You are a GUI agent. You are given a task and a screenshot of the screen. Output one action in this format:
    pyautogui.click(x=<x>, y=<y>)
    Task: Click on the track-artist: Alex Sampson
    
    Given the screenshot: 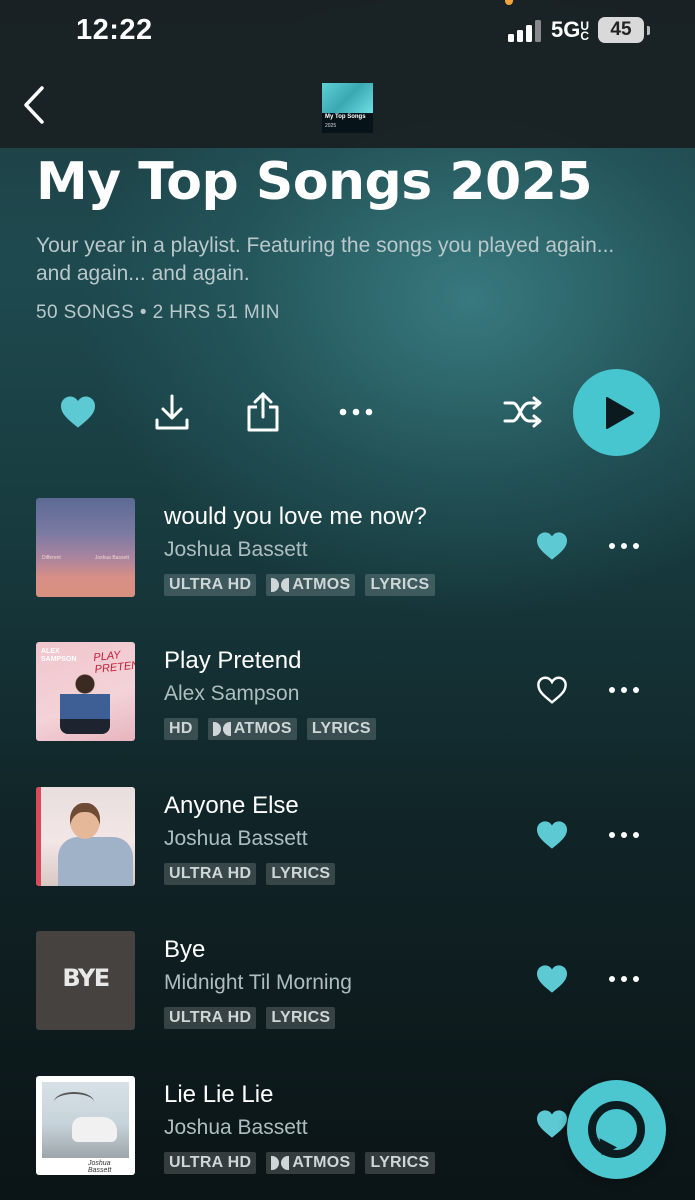 What is the action you would take?
    pyautogui.click(x=232, y=693)
    